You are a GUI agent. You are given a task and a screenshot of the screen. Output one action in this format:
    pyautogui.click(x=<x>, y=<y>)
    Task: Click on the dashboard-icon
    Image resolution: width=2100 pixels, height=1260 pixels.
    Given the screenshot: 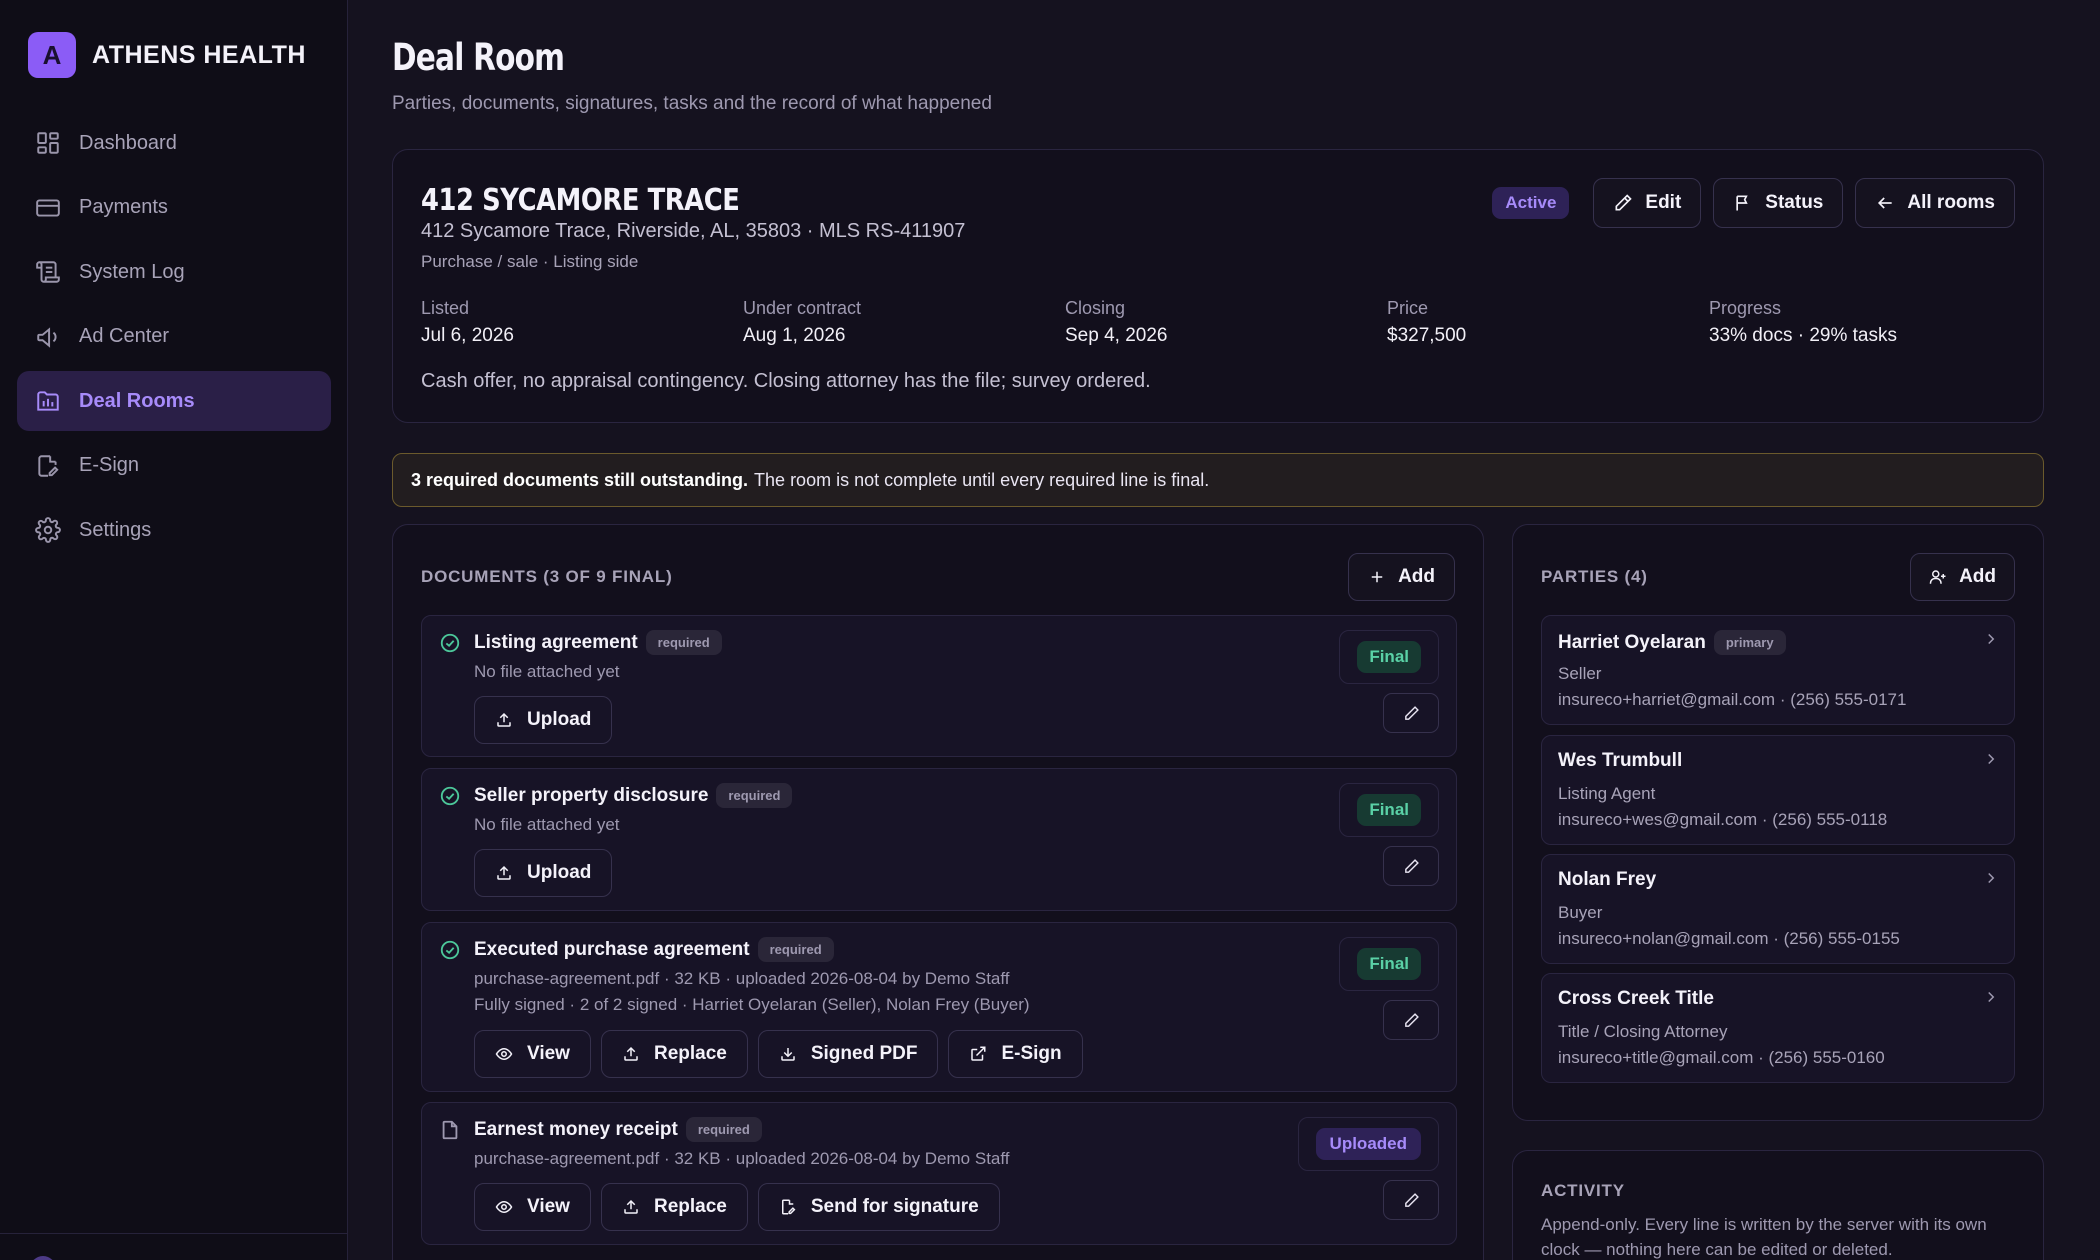 What is the action you would take?
    pyautogui.click(x=48, y=143)
    